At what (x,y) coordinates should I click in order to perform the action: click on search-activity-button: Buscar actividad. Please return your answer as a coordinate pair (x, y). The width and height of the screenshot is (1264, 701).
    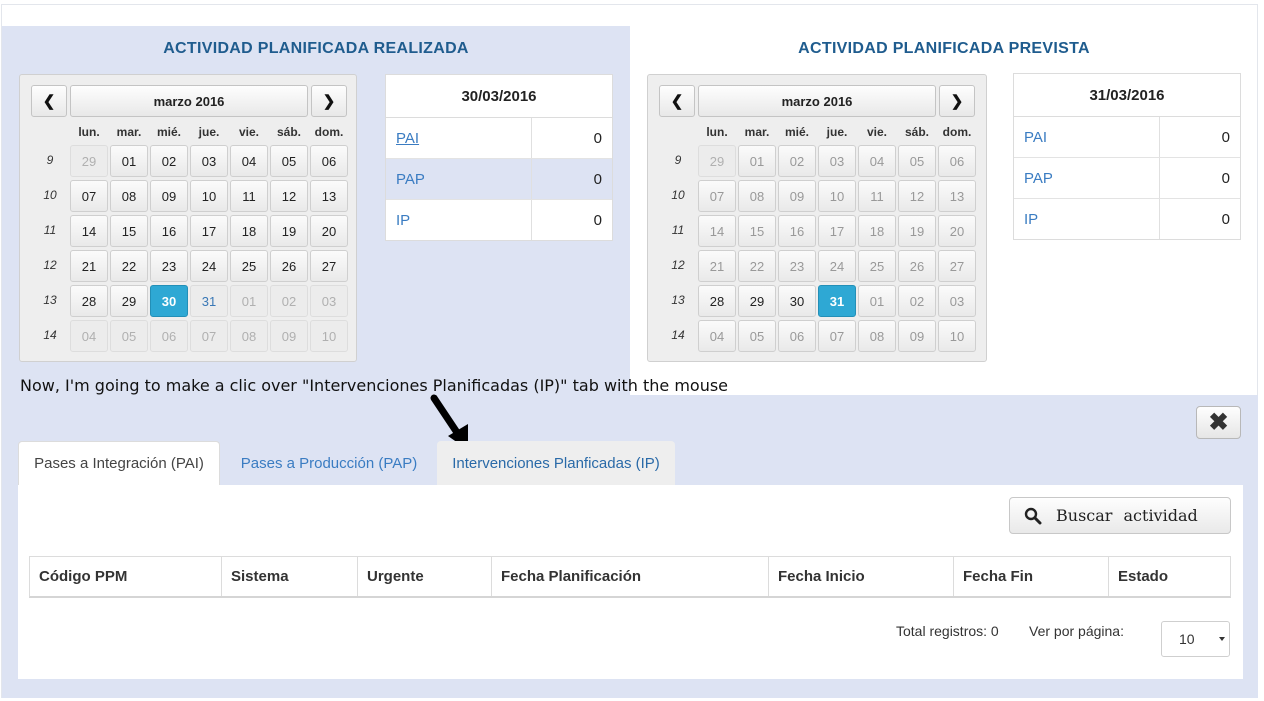
    Looking at the image, I should click on (1120, 515).